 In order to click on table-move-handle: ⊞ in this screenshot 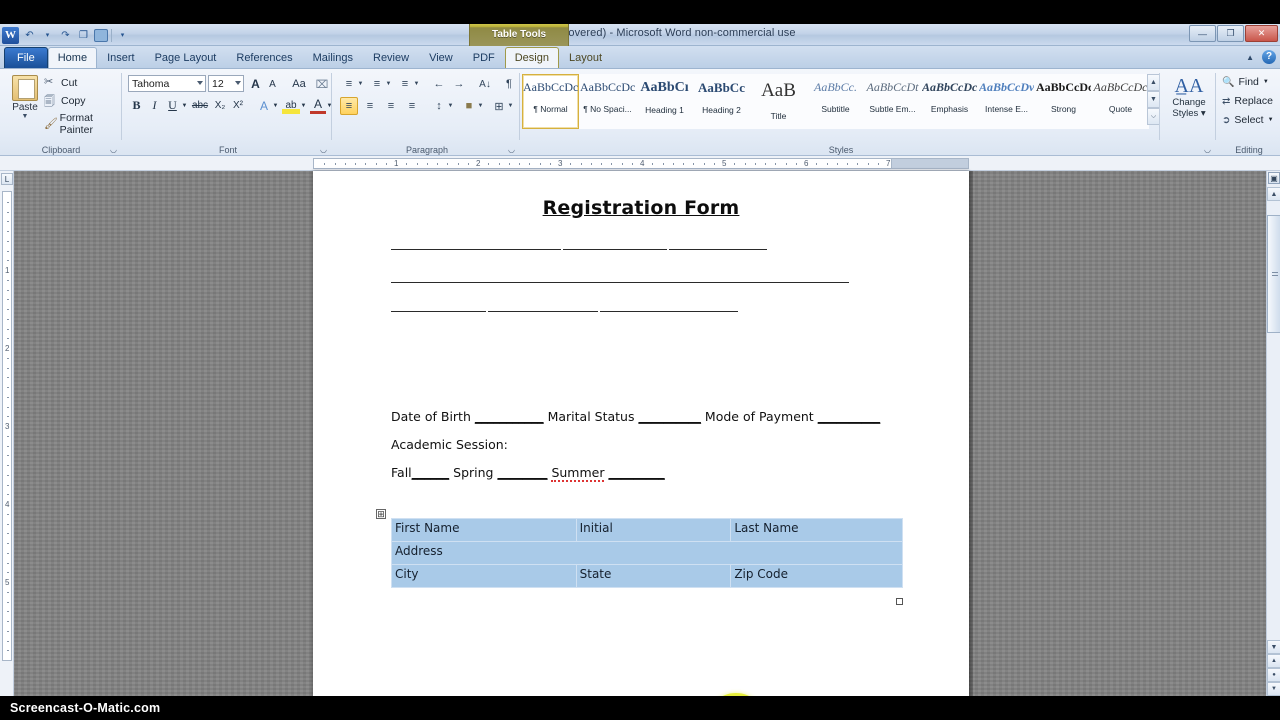, I will do `click(381, 514)`.